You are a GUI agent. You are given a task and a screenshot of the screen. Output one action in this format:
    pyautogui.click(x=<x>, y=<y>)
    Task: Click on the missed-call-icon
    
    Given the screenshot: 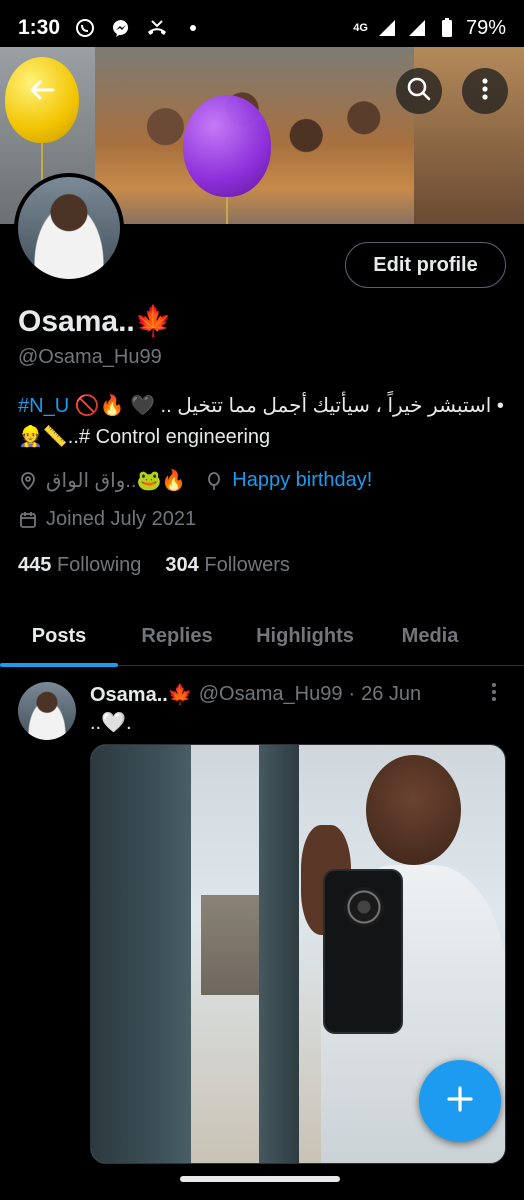 What is the action you would take?
    pyautogui.click(x=157, y=28)
    